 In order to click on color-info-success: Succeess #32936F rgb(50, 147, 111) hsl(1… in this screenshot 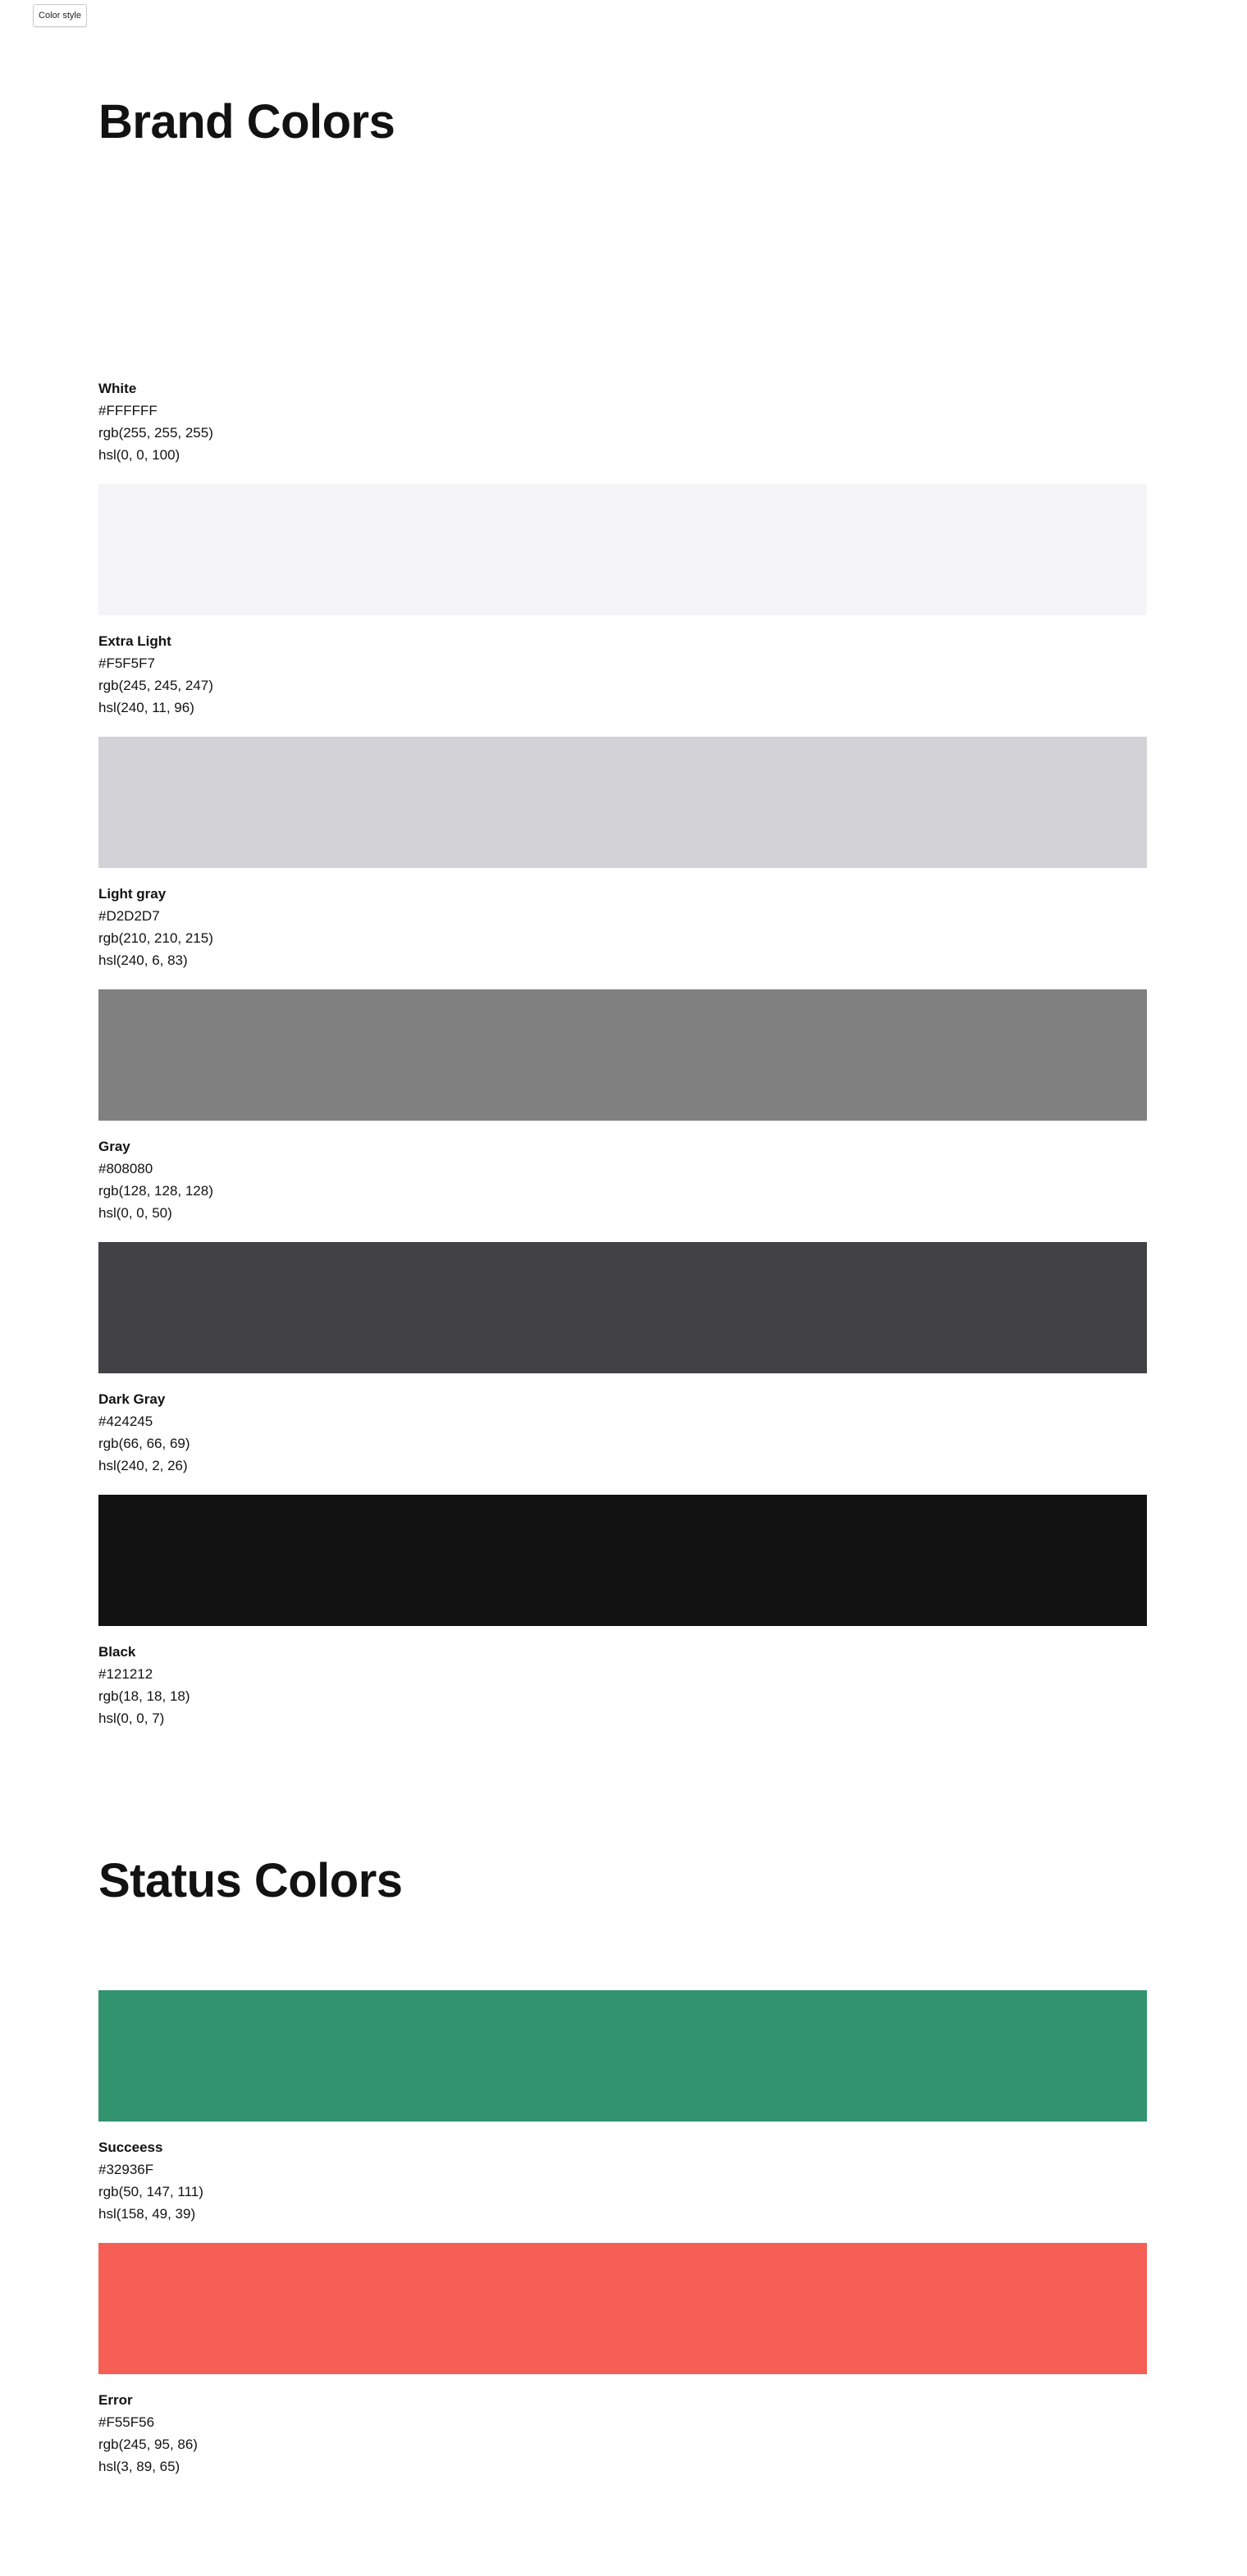, I will do `click(385, 2181)`.